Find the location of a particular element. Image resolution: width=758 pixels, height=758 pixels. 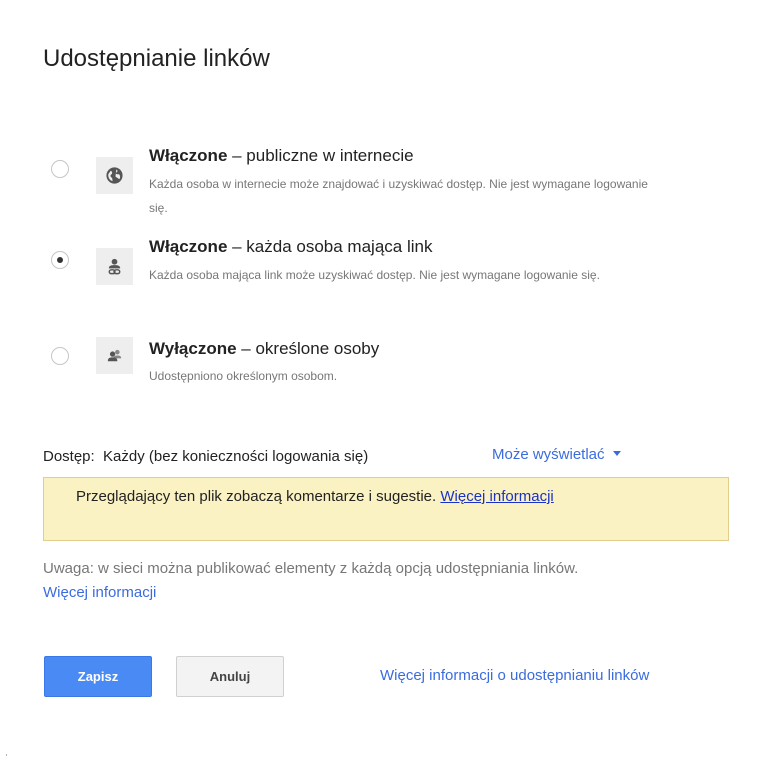

access-value: Każdy (bez konieczności logowania się) is located at coordinates (236, 456).